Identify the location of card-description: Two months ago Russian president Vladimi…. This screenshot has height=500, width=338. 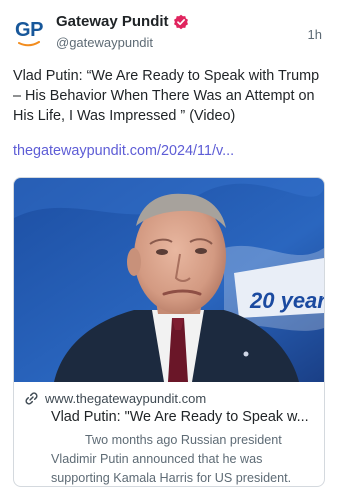
(171, 459).